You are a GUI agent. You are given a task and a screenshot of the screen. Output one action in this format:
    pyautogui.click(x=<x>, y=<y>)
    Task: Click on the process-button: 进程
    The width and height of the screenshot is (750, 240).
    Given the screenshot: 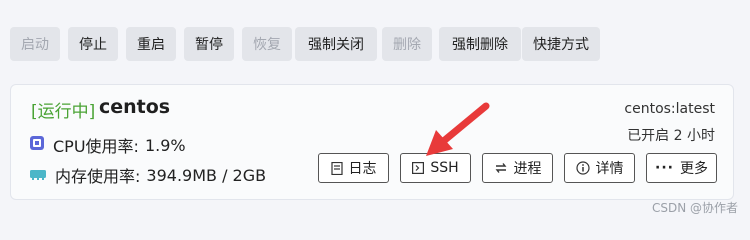 What is the action you would take?
    pyautogui.click(x=517, y=168)
    